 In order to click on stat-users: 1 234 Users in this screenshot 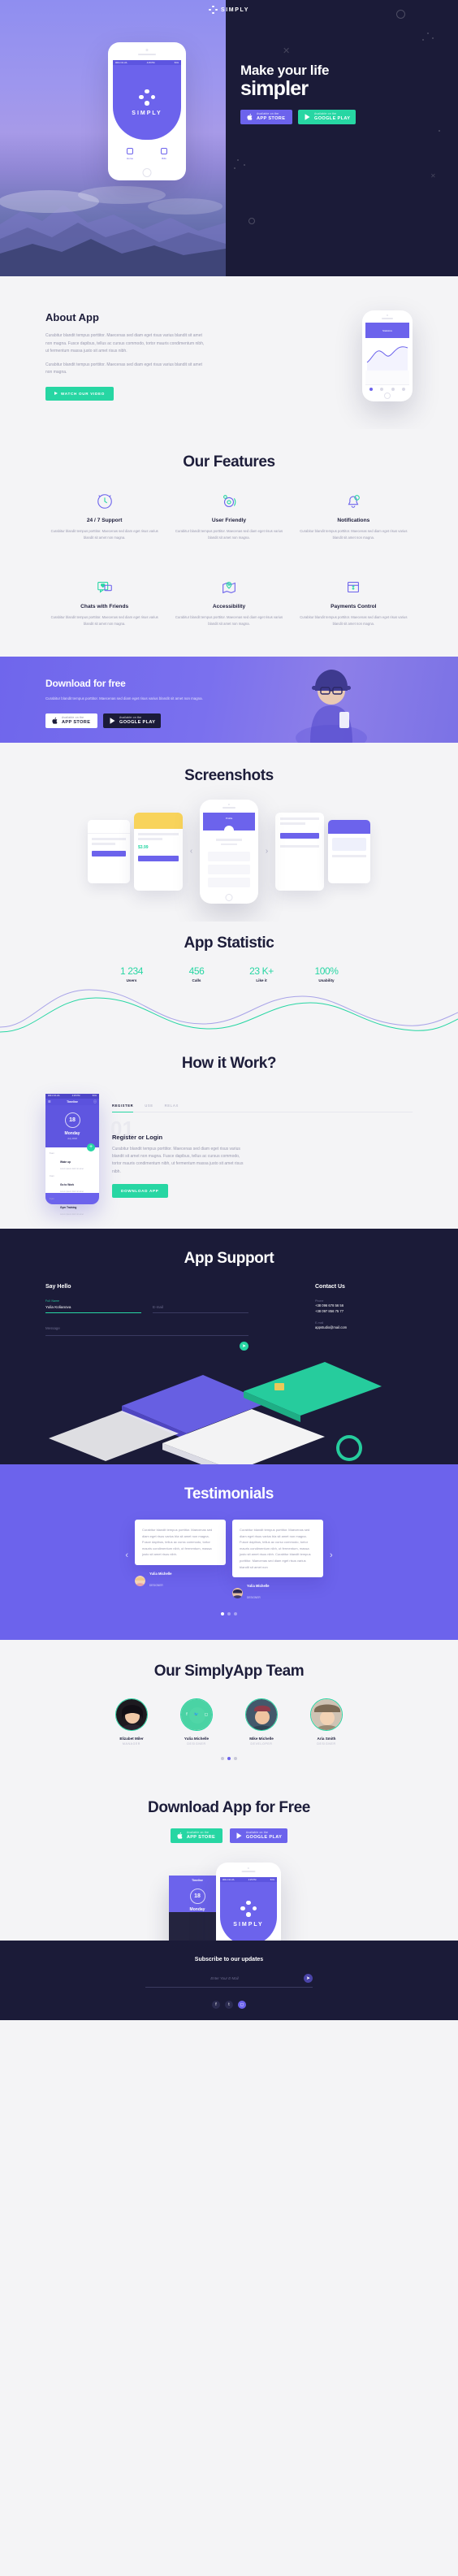, I will do `click(131, 974)`.